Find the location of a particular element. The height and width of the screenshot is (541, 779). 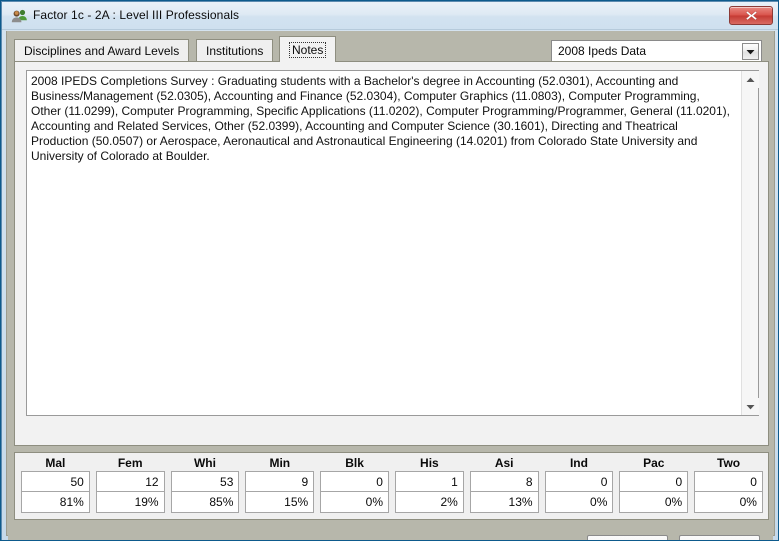

stat-header: Whi is located at coordinates (204, 463).